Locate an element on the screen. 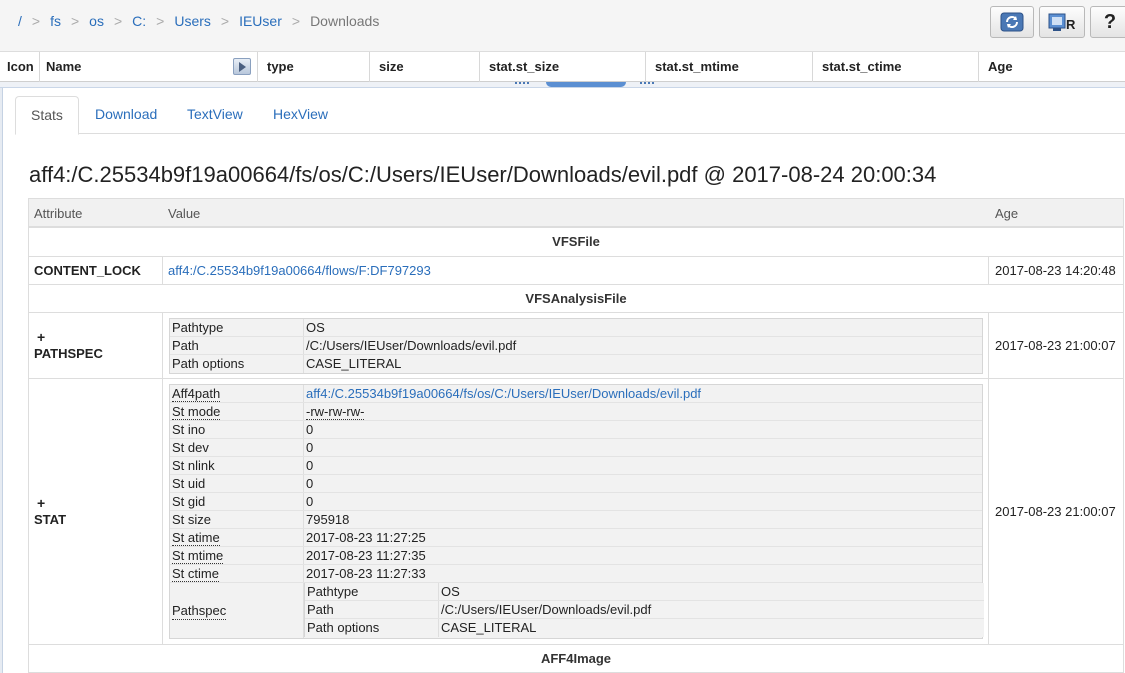  tab-hexview: HexView is located at coordinates (300, 115).